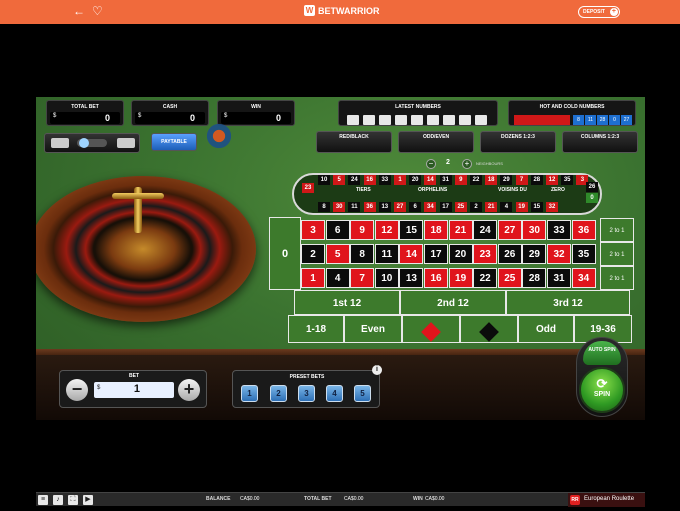  I want to click on fullscreen-icon: ⛶, so click(73, 500).